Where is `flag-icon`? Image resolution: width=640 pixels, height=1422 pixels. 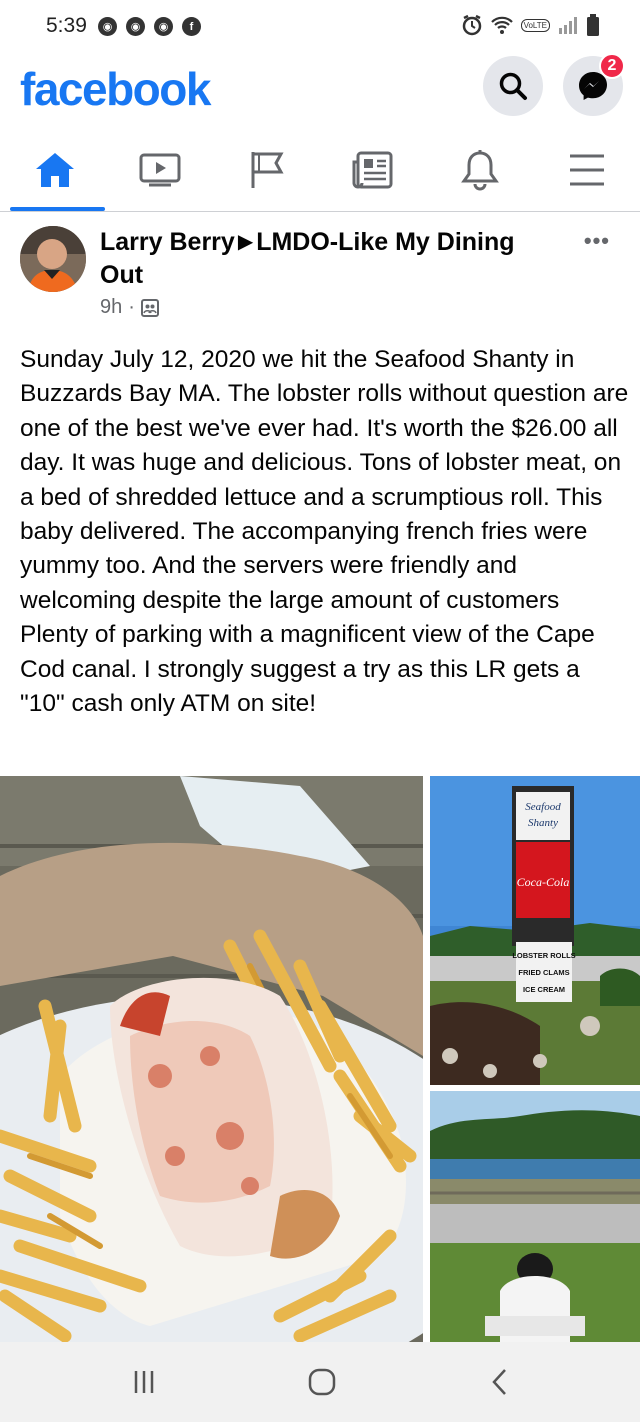 flag-icon is located at coordinates (267, 169).